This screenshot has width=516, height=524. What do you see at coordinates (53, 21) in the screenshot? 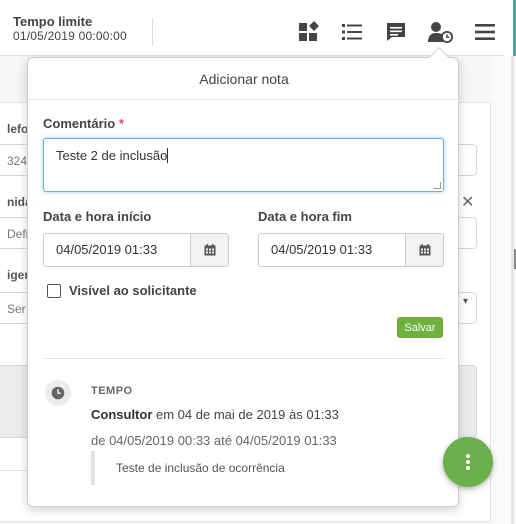
I see `deadline-label: Tempo limite` at bounding box center [53, 21].